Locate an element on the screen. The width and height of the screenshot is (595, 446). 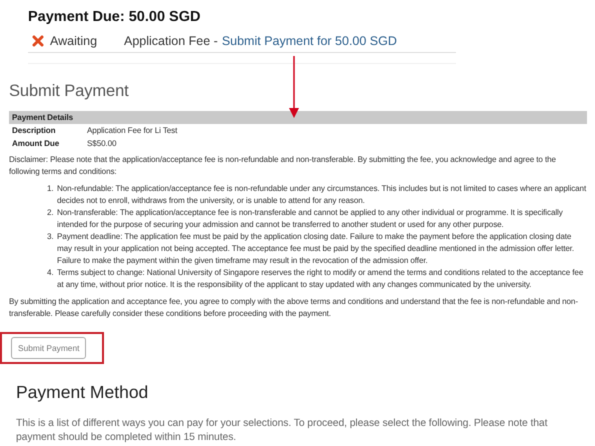
payment-due-title: Payment Due: 50.00 SGD is located at coordinates (115, 17).